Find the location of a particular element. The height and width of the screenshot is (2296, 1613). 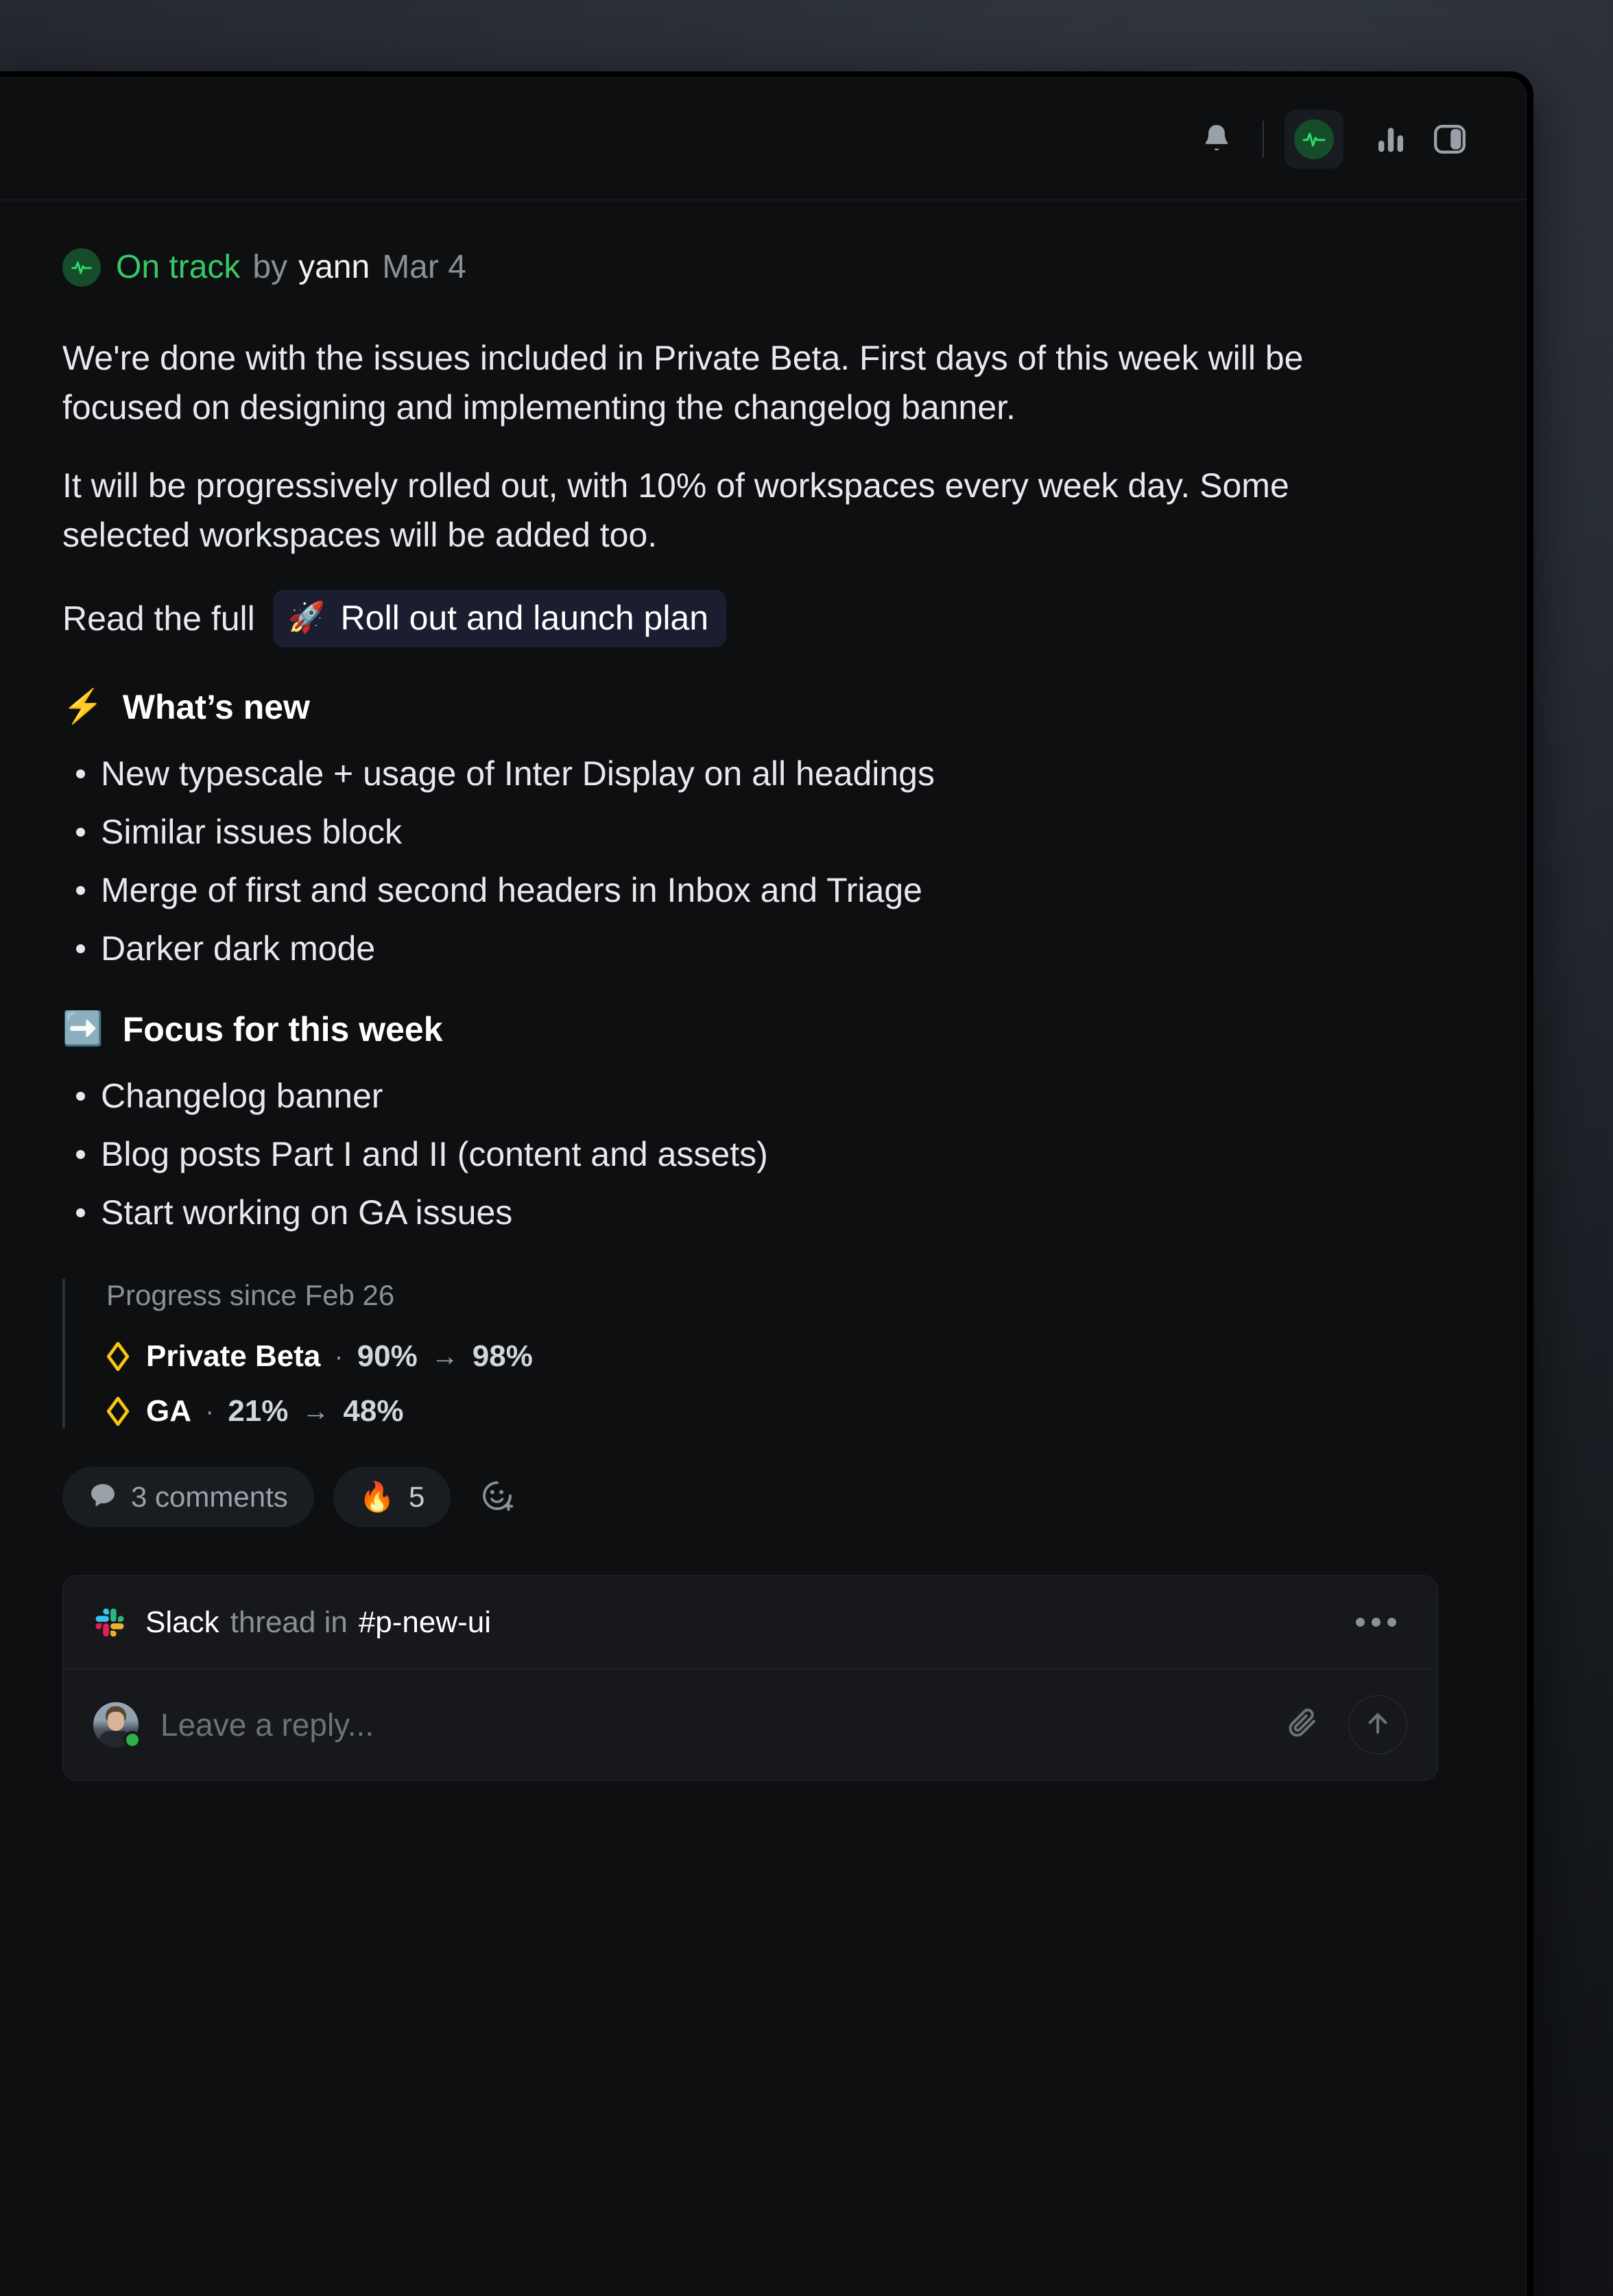

read-full-label: Read the full is located at coordinates (158, 618).